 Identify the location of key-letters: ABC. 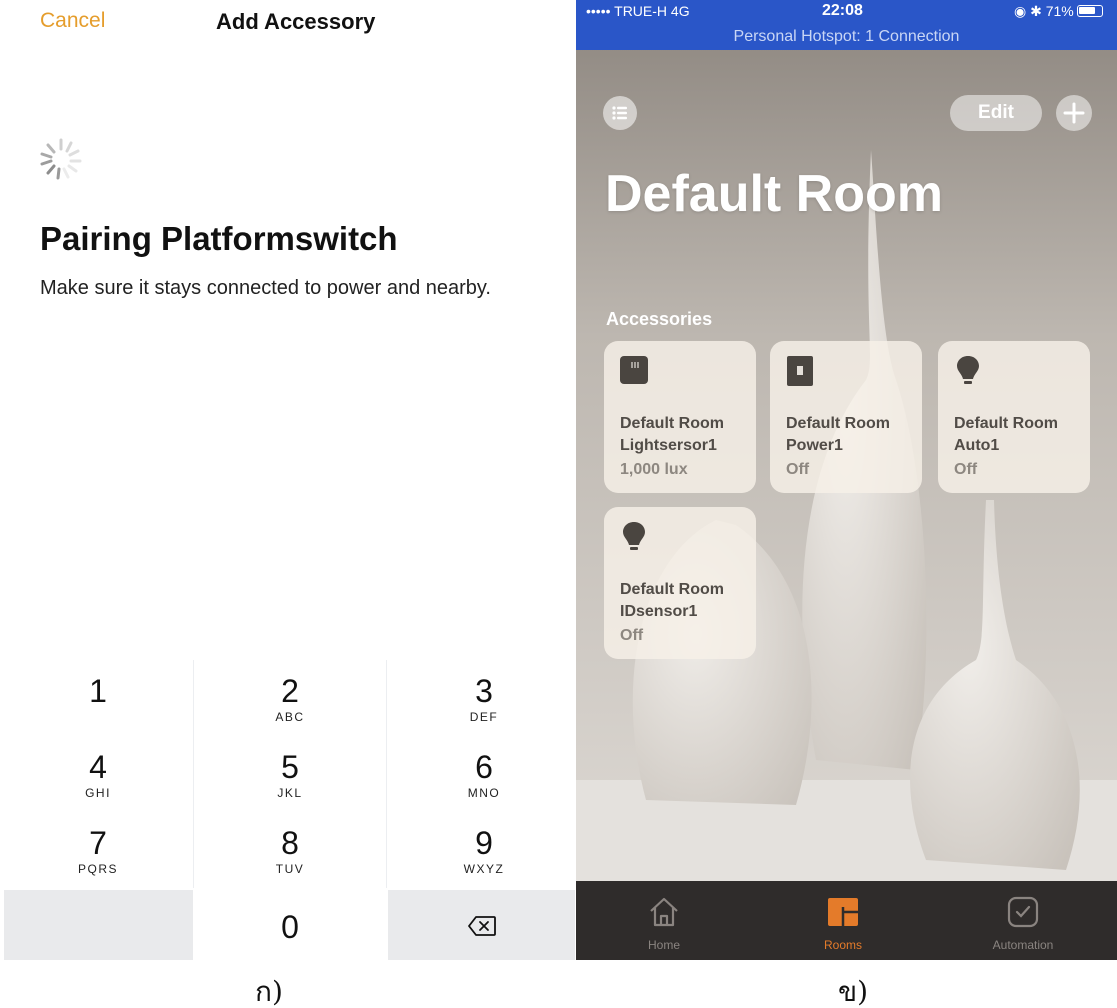
(290, 717).